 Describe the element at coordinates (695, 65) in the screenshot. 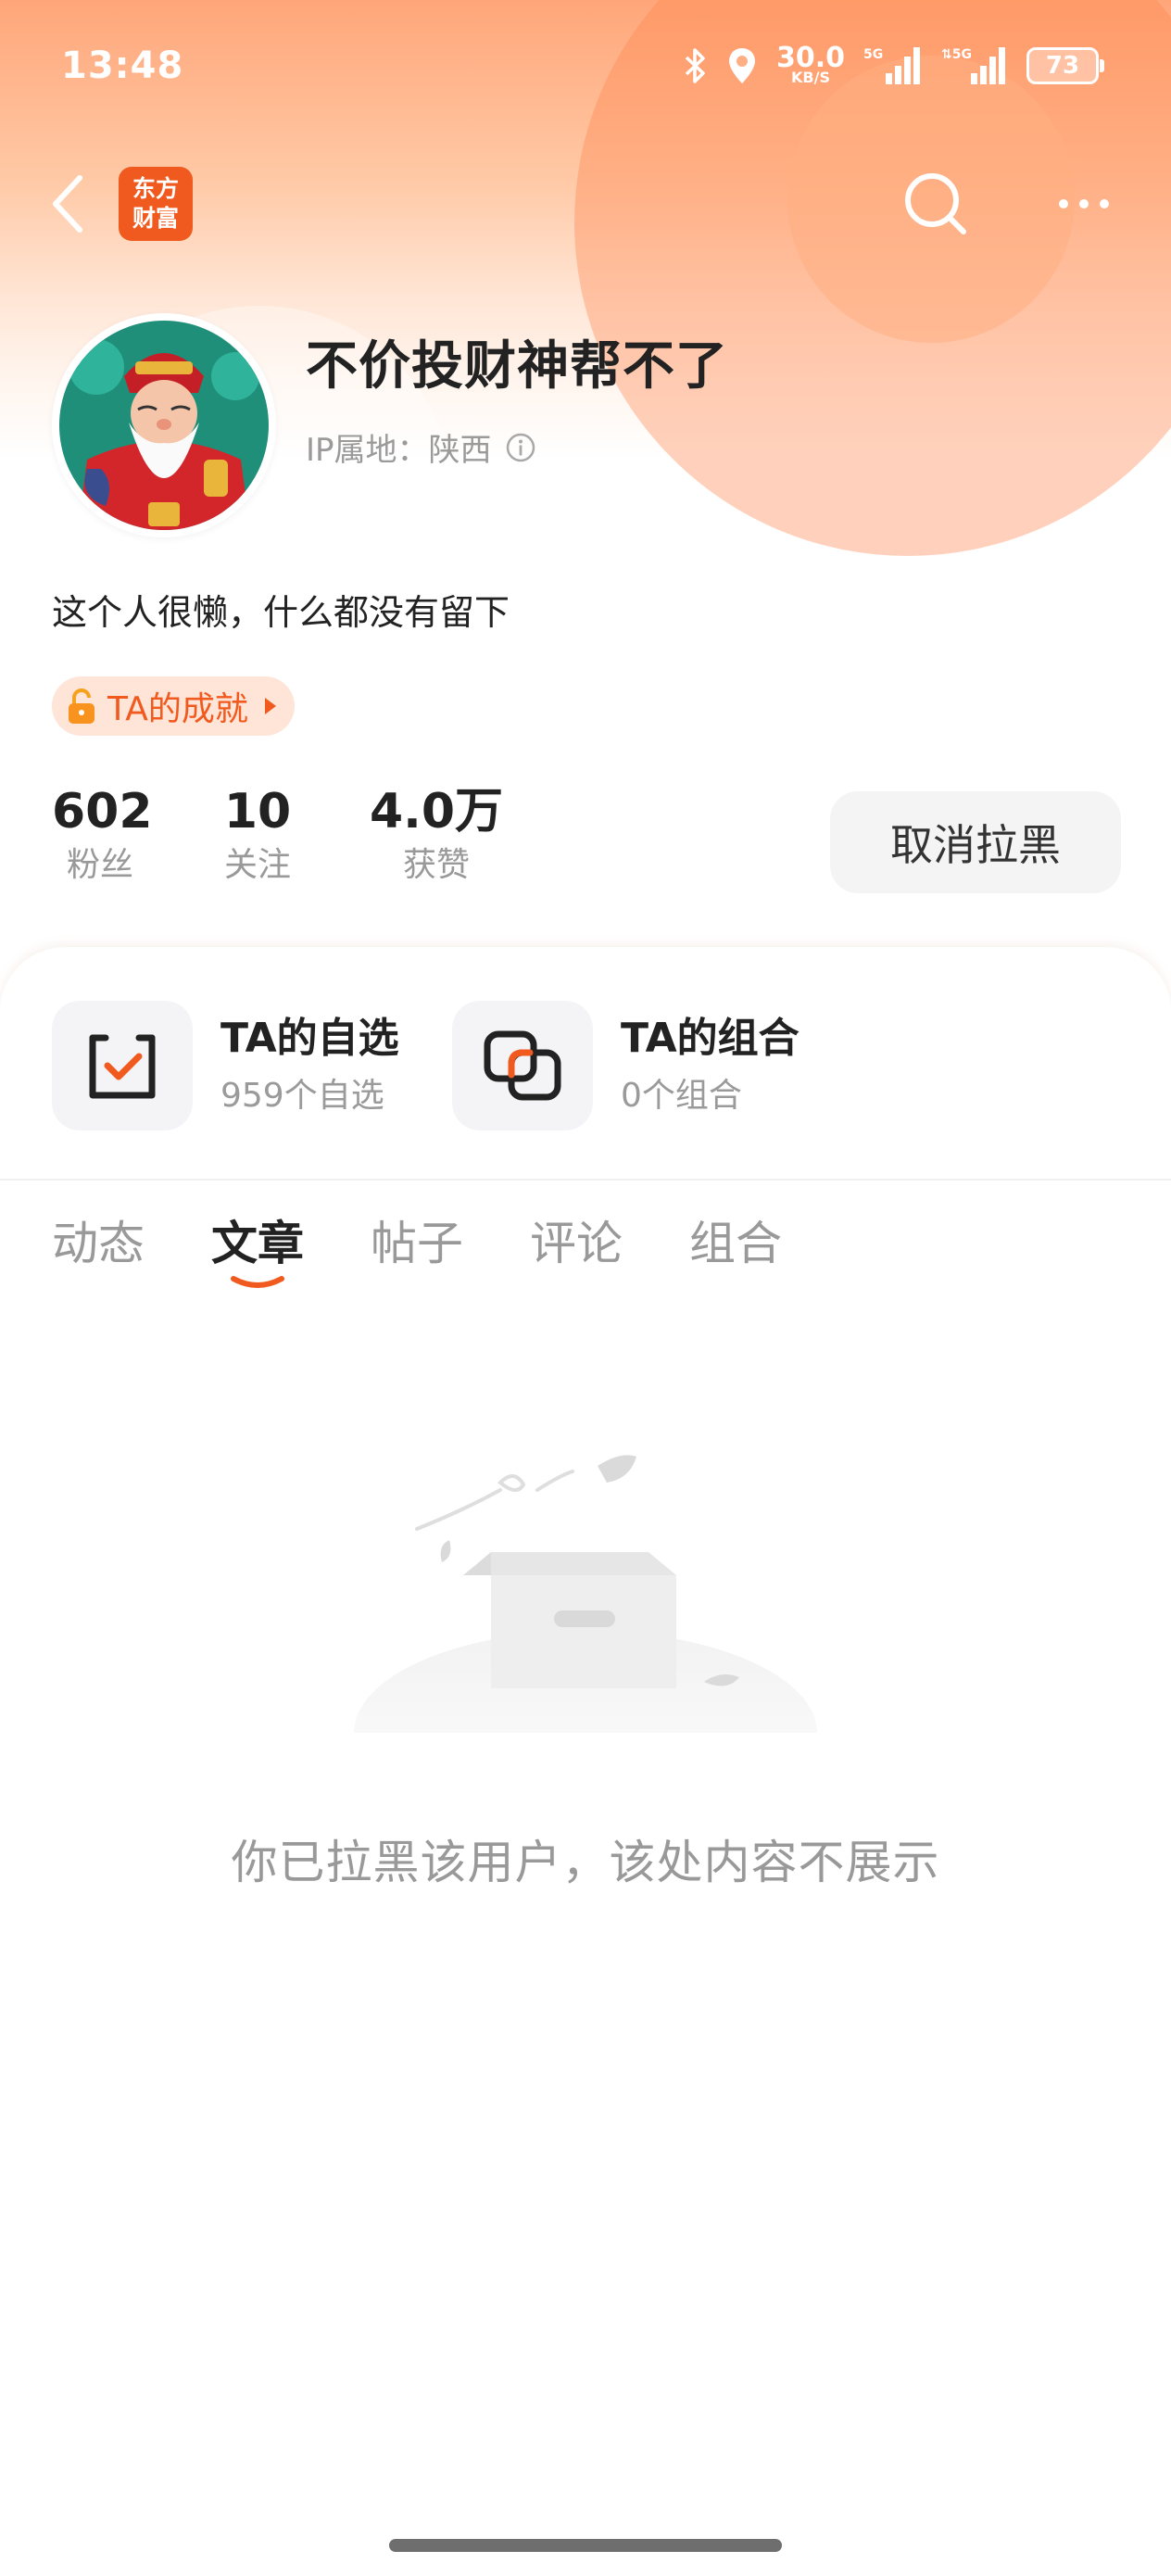

I see `bluetooth-icon` at that location.